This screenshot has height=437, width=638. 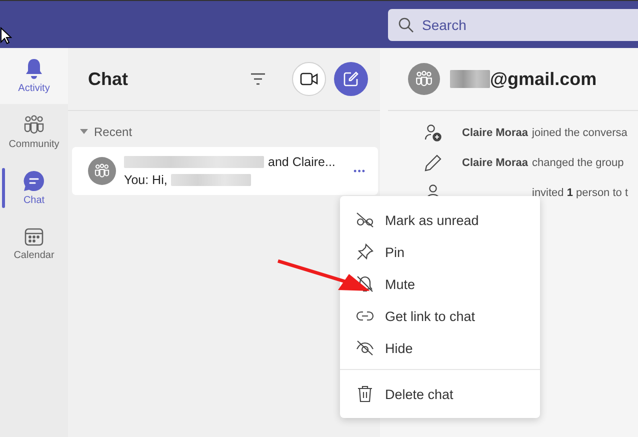 I want to click on menu-item: Get link to chat, so click(x=440, y=316).